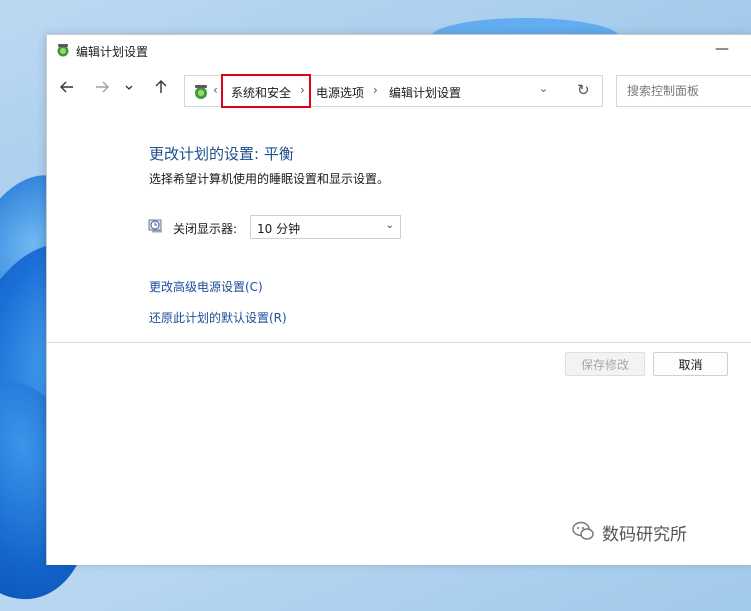 The height and width of the screenshot is (611, 751). I want to click on chevron-down-icon: ⌄, so click(389, 225).